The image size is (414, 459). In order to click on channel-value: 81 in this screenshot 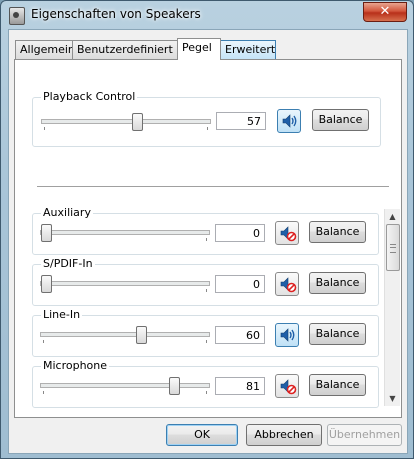, I will do `click(240, 386)`.